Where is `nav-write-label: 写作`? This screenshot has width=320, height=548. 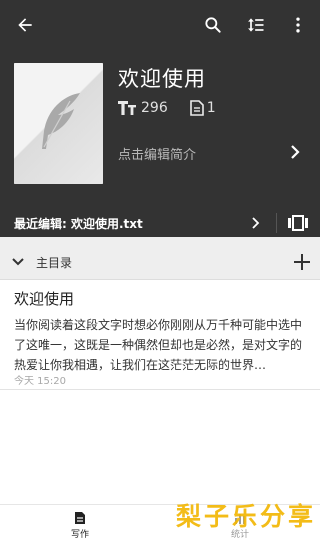
nav-write-label: 写作 is located at coordinates (79, 535).